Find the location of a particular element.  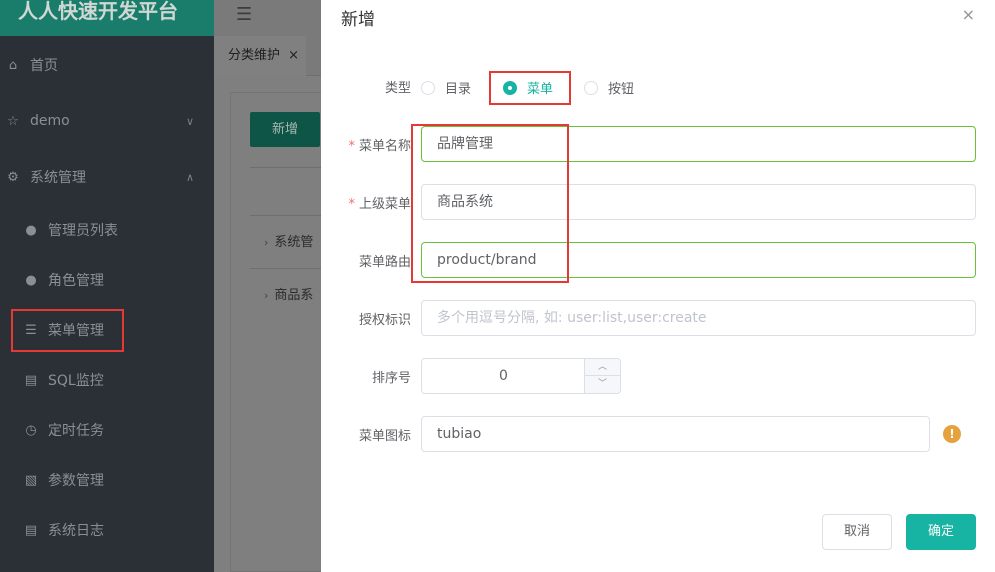

icon-label: 菜单图标 is located at coordinates (384, 436).